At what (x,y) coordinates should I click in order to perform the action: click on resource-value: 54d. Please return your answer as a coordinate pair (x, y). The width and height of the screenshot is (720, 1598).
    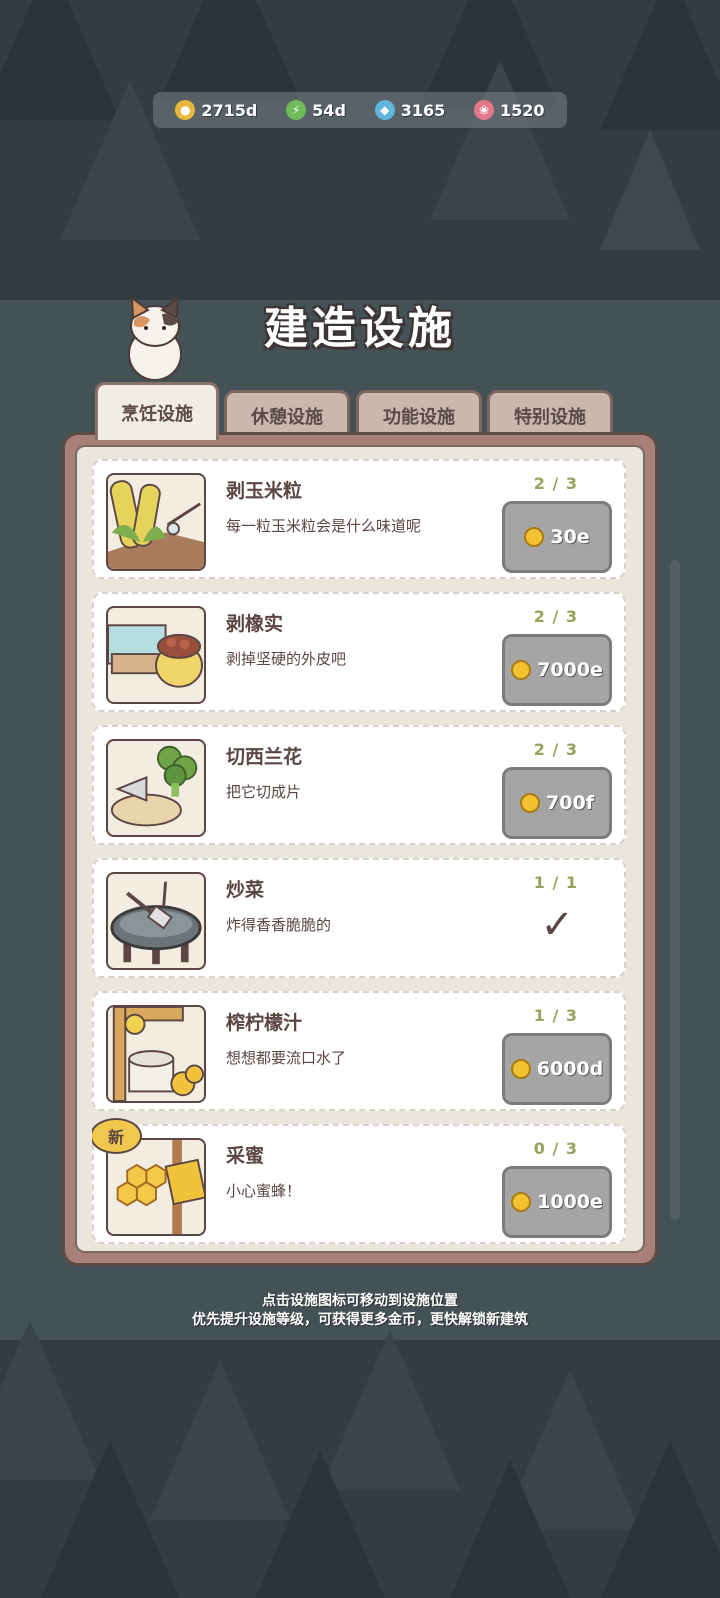
    Looking at the image, I should click on (329, 110).